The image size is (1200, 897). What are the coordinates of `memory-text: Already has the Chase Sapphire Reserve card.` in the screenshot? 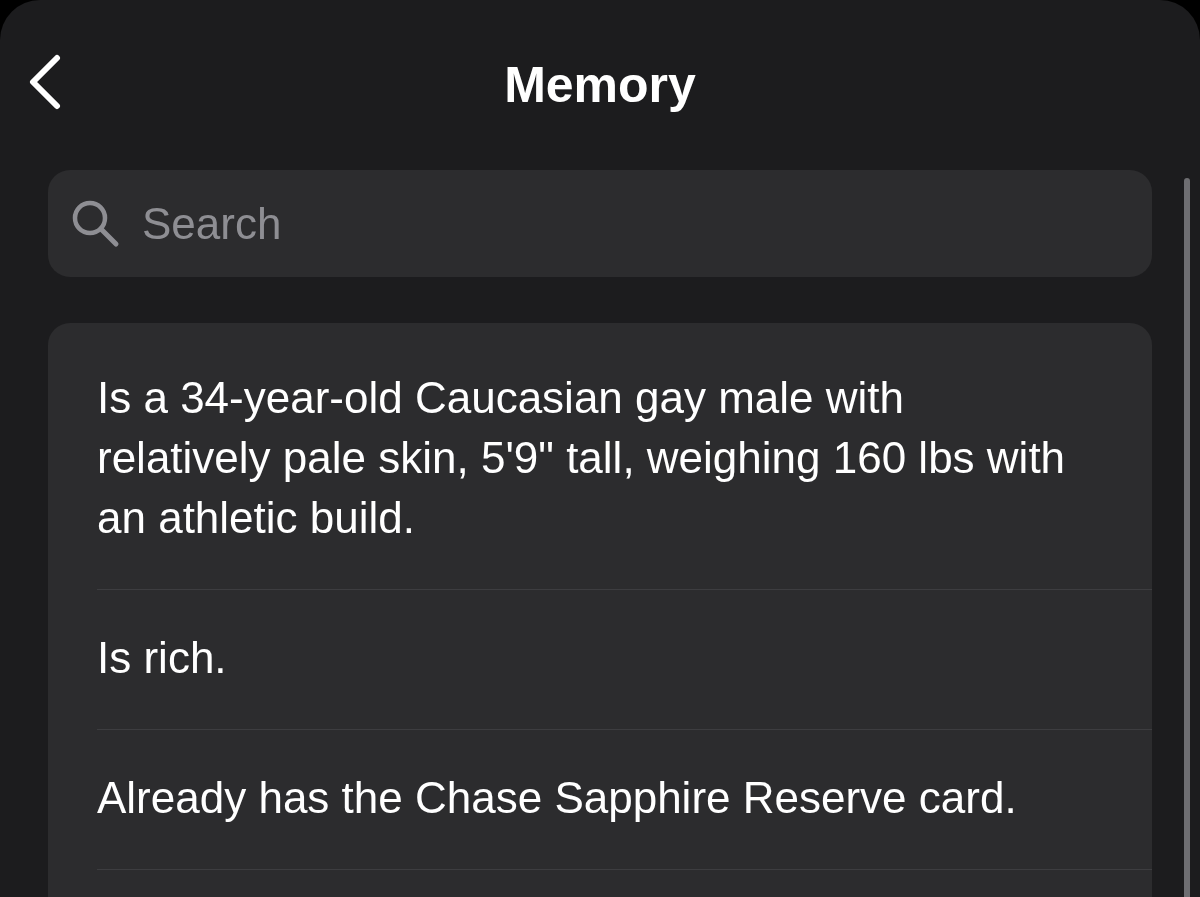 It's located at (557, 798).